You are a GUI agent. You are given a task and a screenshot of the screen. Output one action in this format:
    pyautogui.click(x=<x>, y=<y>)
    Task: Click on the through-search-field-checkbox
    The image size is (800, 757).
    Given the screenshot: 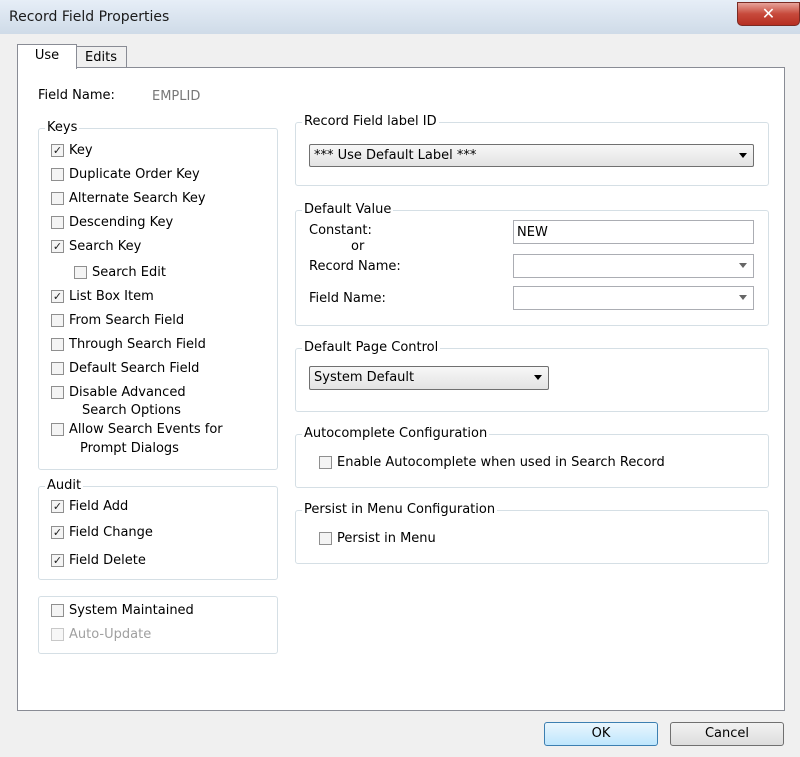 What is the action you would take?
    pyautogui.click(x=57, y=344)
    